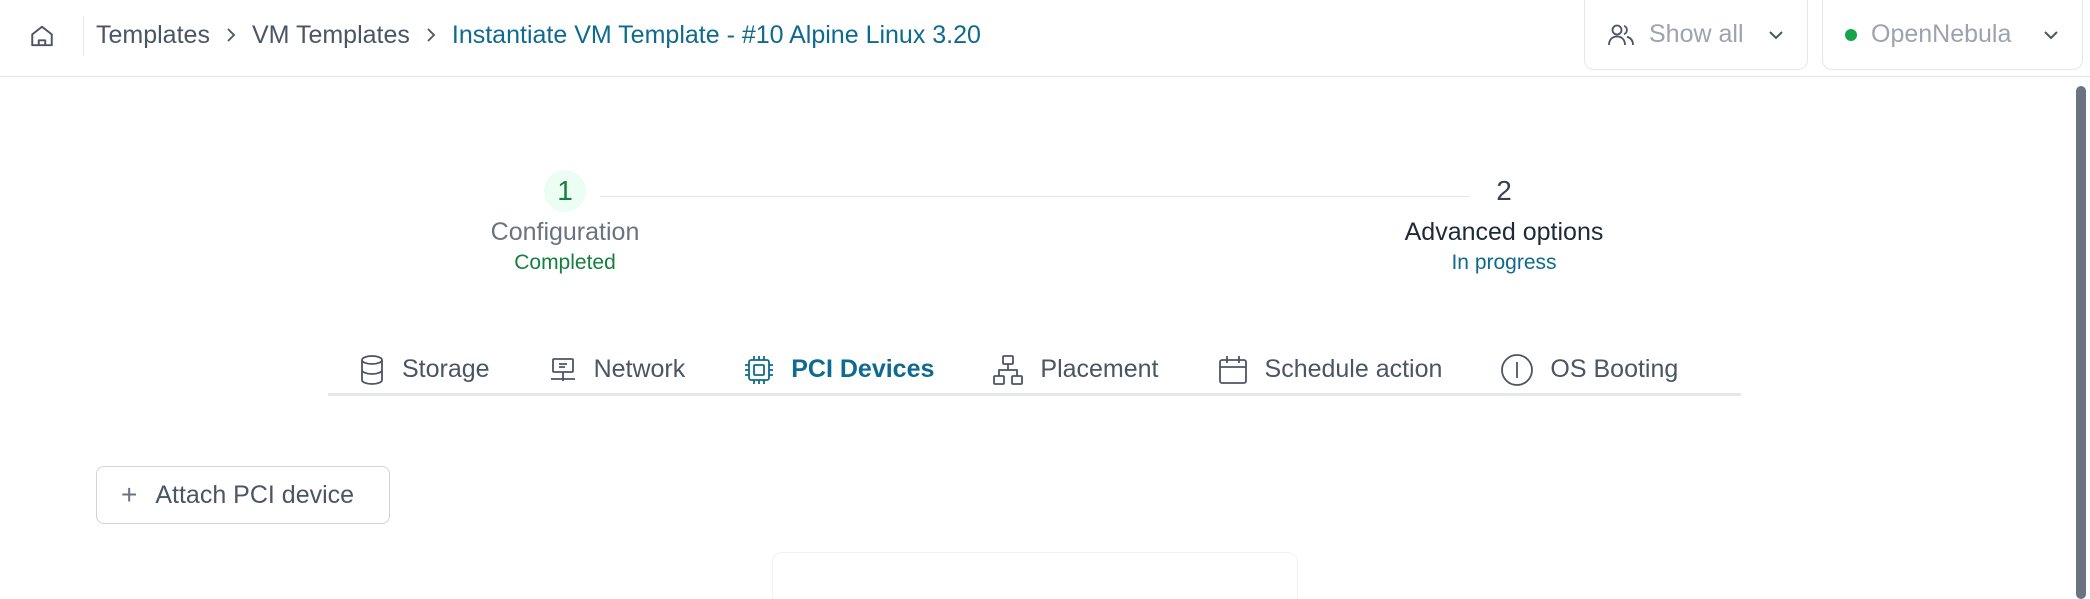  I want to click on zone-select-value: OpenNebula, so click(1941, 34).